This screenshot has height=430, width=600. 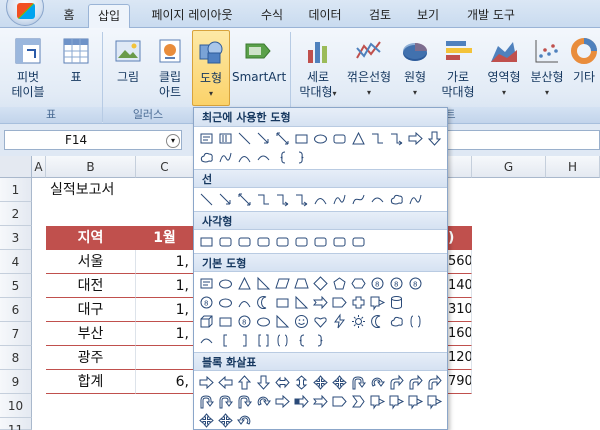 I want to click on other-chart-button: 기타, so click(x=584, y=68).